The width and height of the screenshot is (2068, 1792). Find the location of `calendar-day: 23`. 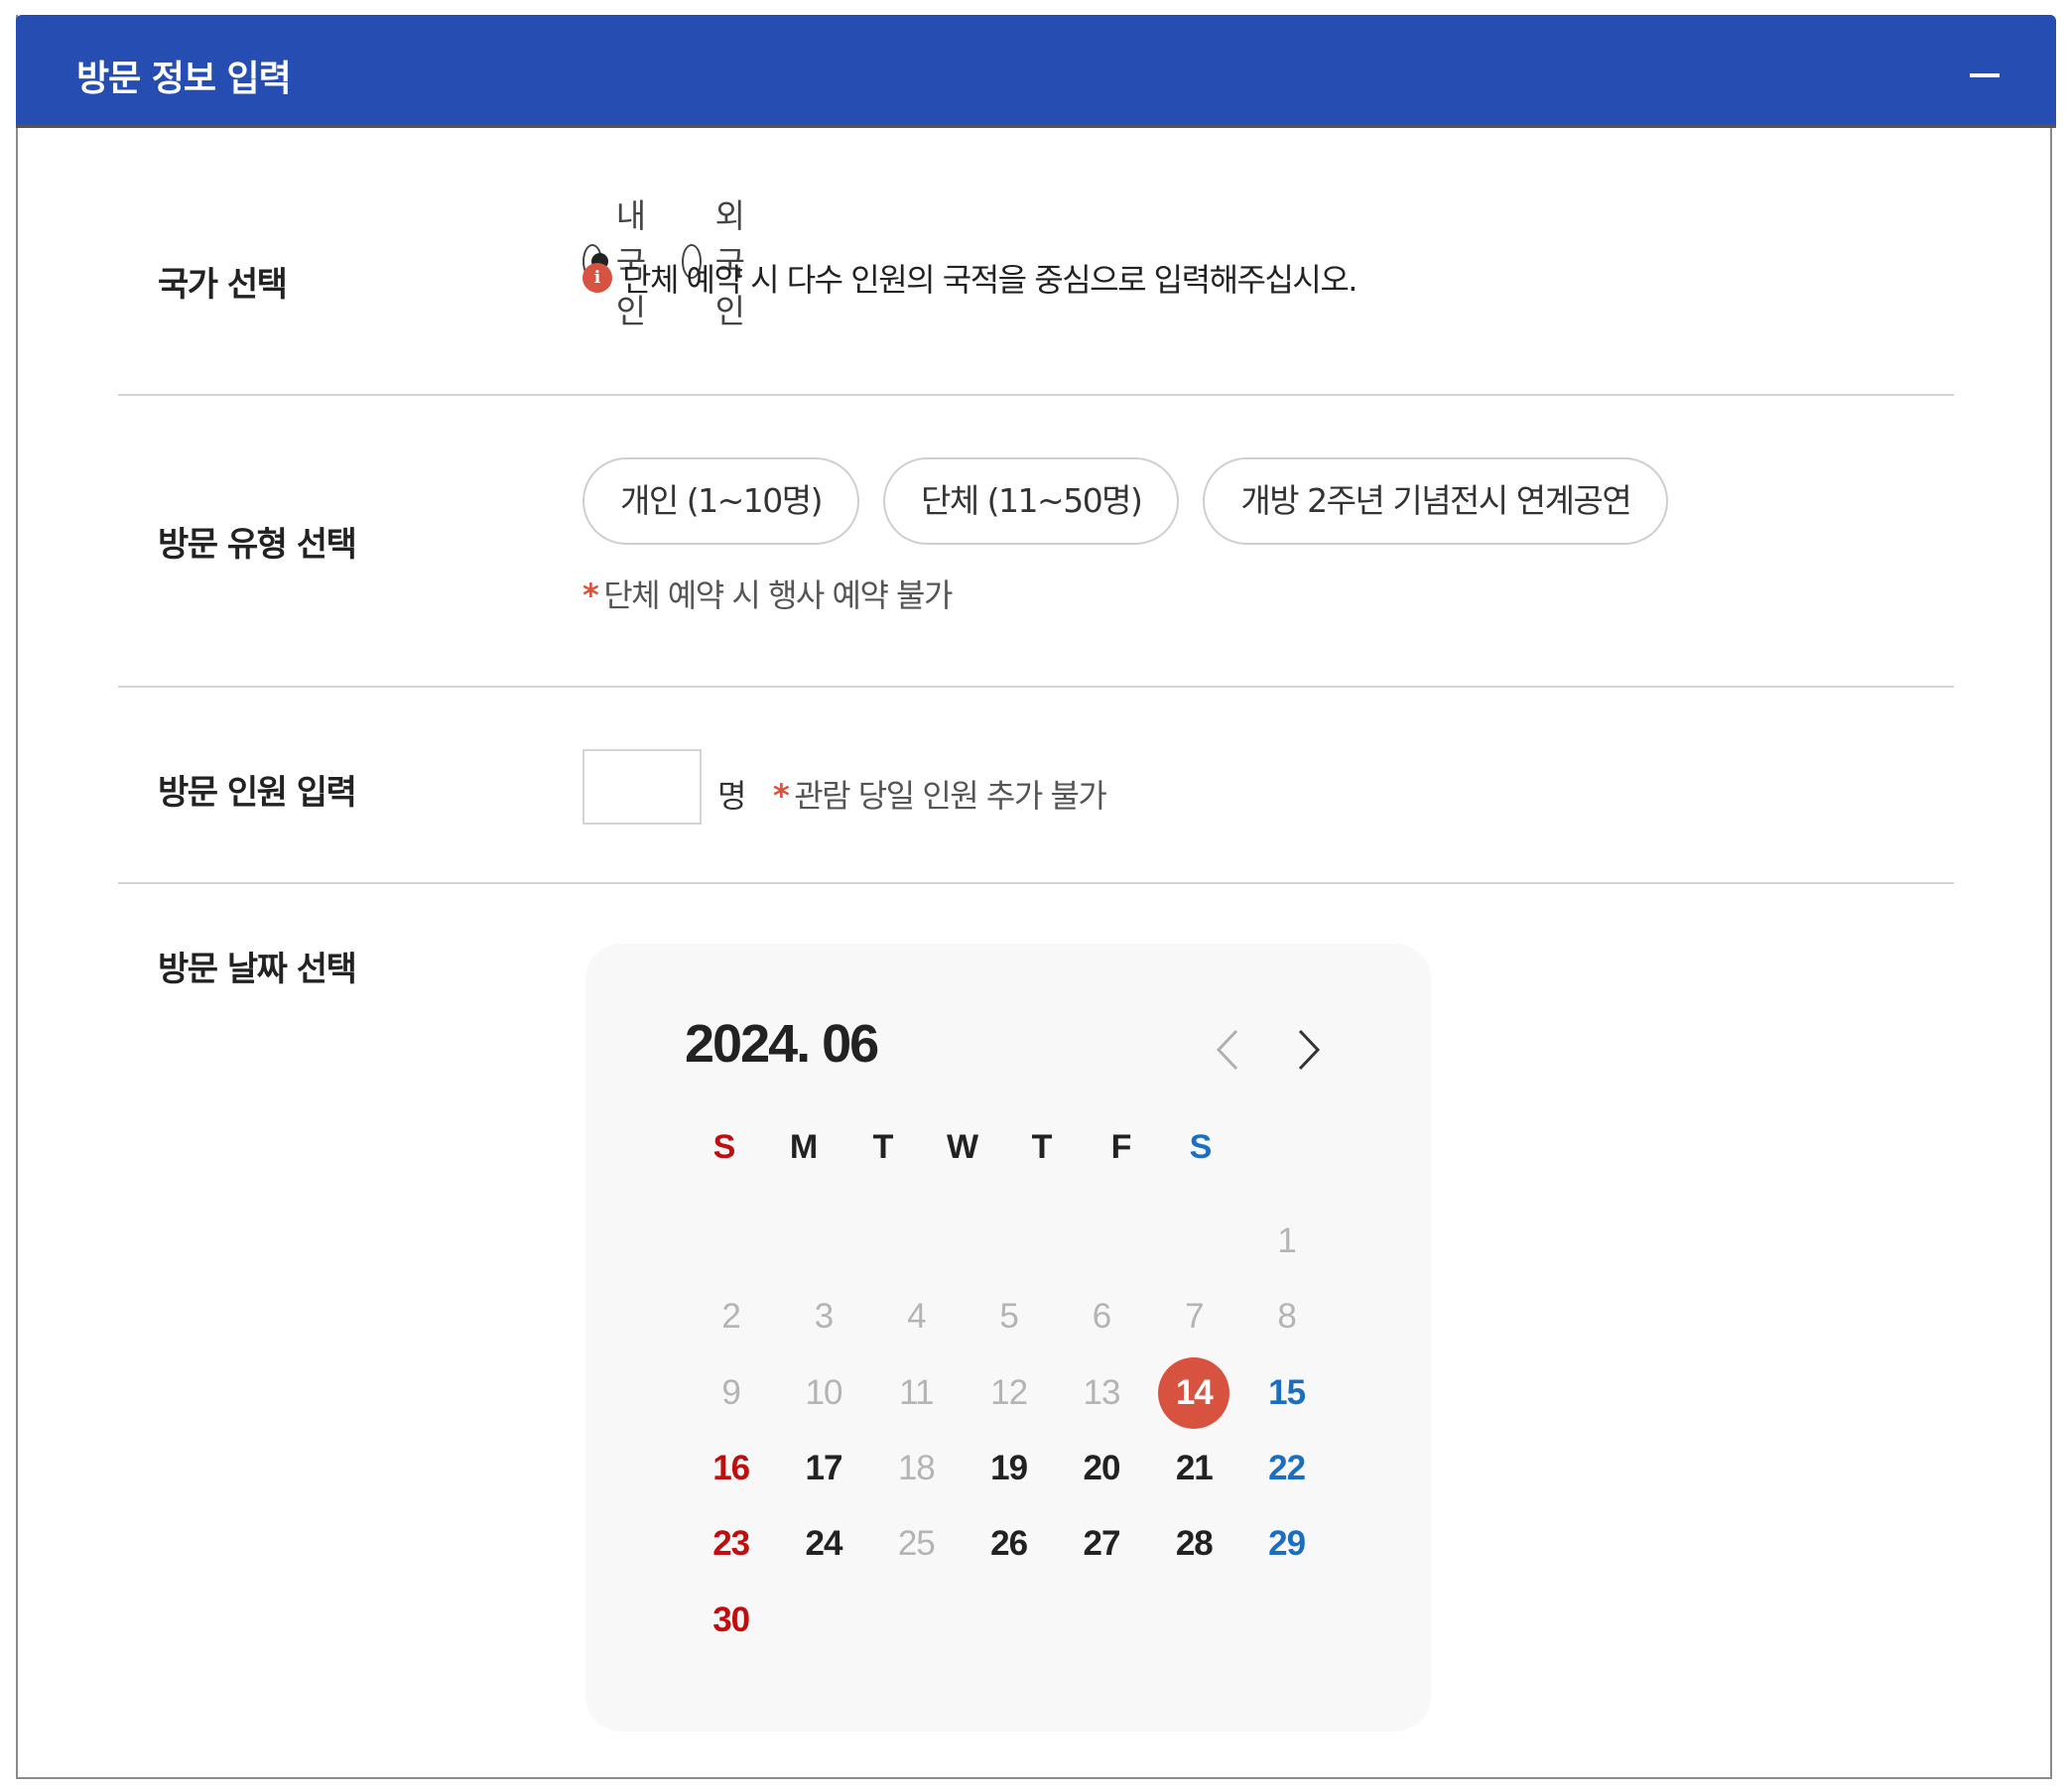

calendar-day: 23 is located at coordinates (731, 1544).